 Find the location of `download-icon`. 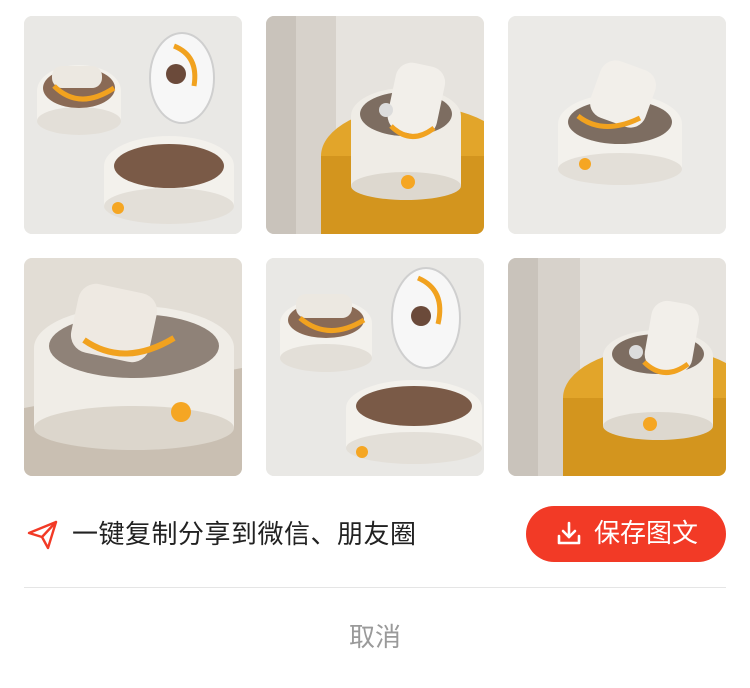

download-icon is located at coordinates (569, 533).